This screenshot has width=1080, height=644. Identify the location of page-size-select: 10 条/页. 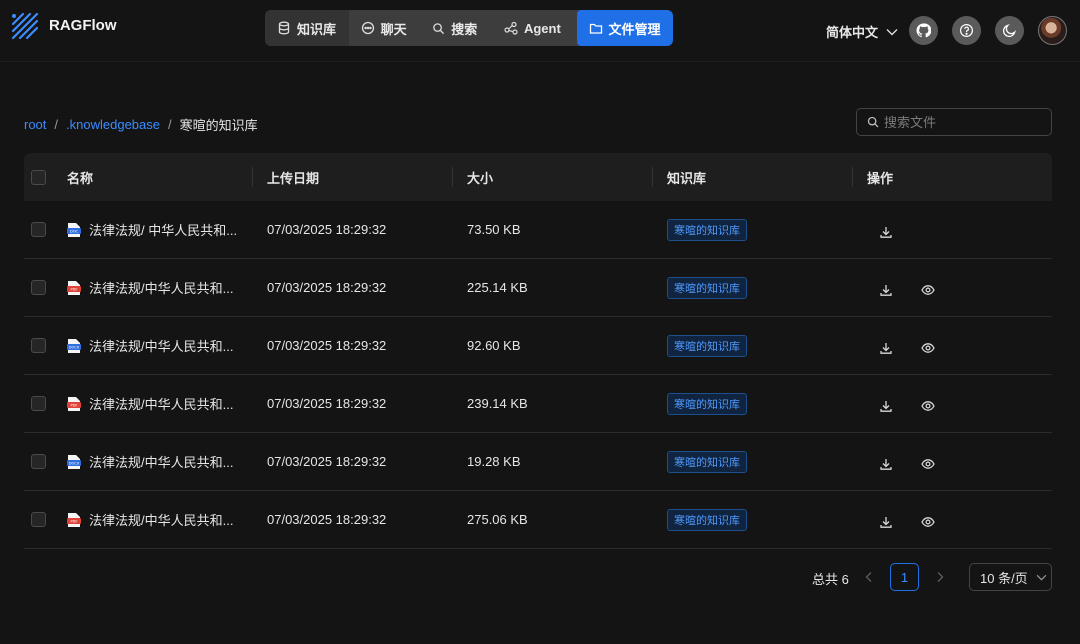
(1010, 577).